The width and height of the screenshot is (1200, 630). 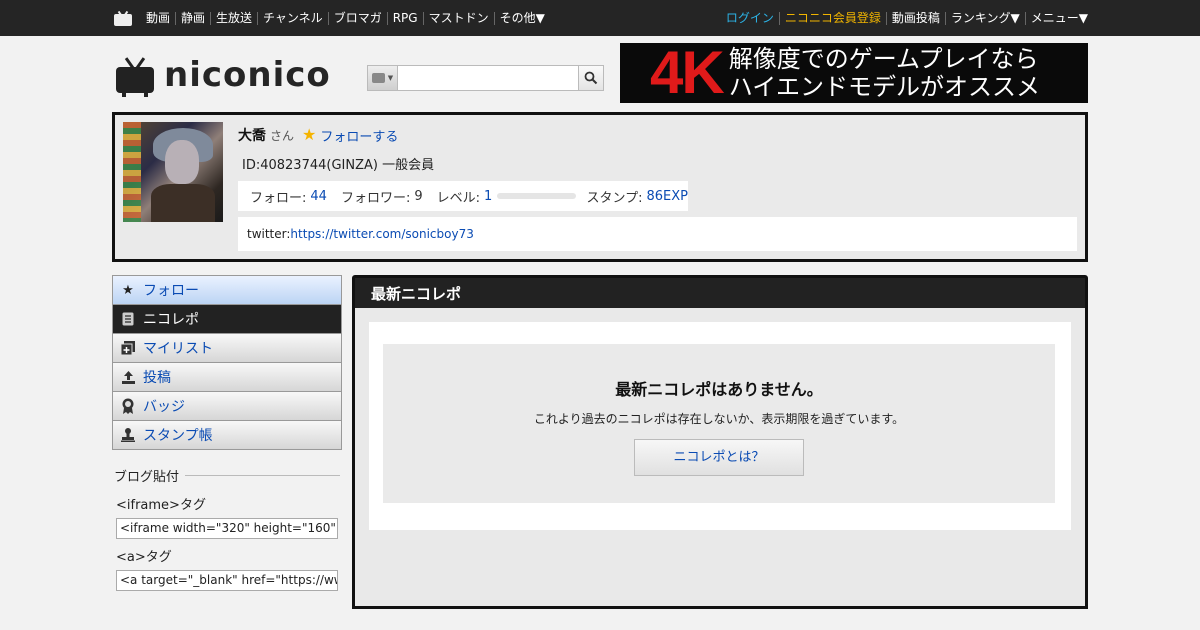 What do you see at coordinates (227, 580) in the screenshot?
I see `a-tag-field: <a target="_blank" href="https://www.` at bounding box center [227, 580].